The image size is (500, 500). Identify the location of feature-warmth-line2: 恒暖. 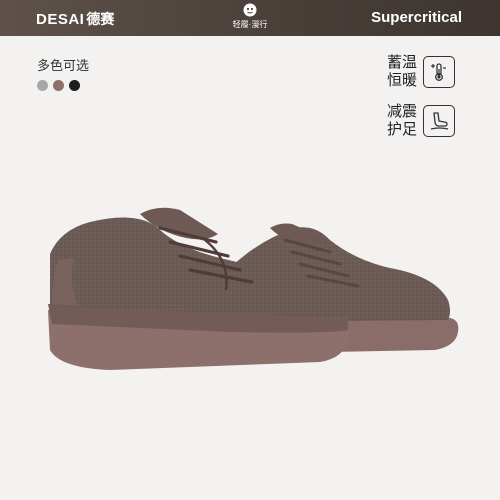
(402, 80).